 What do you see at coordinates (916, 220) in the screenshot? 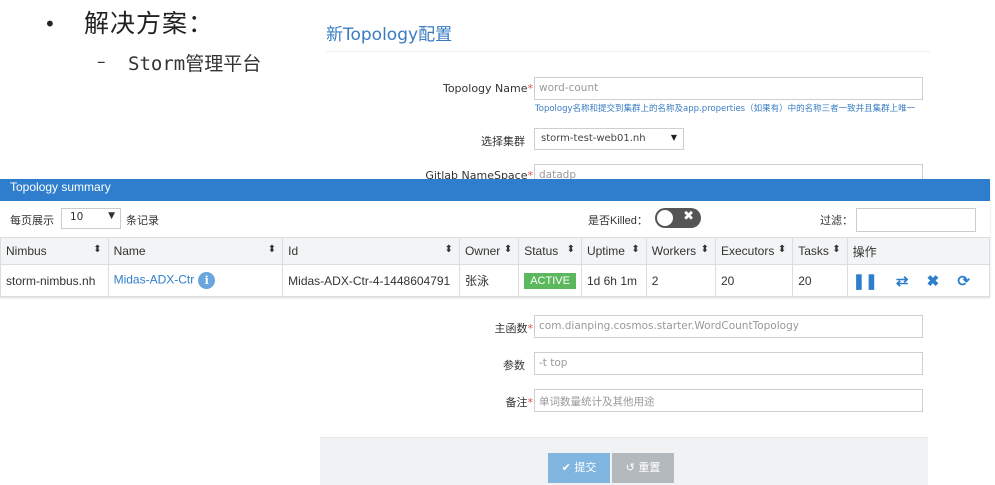
I see `filter-input` at bounding box center [916, 220].